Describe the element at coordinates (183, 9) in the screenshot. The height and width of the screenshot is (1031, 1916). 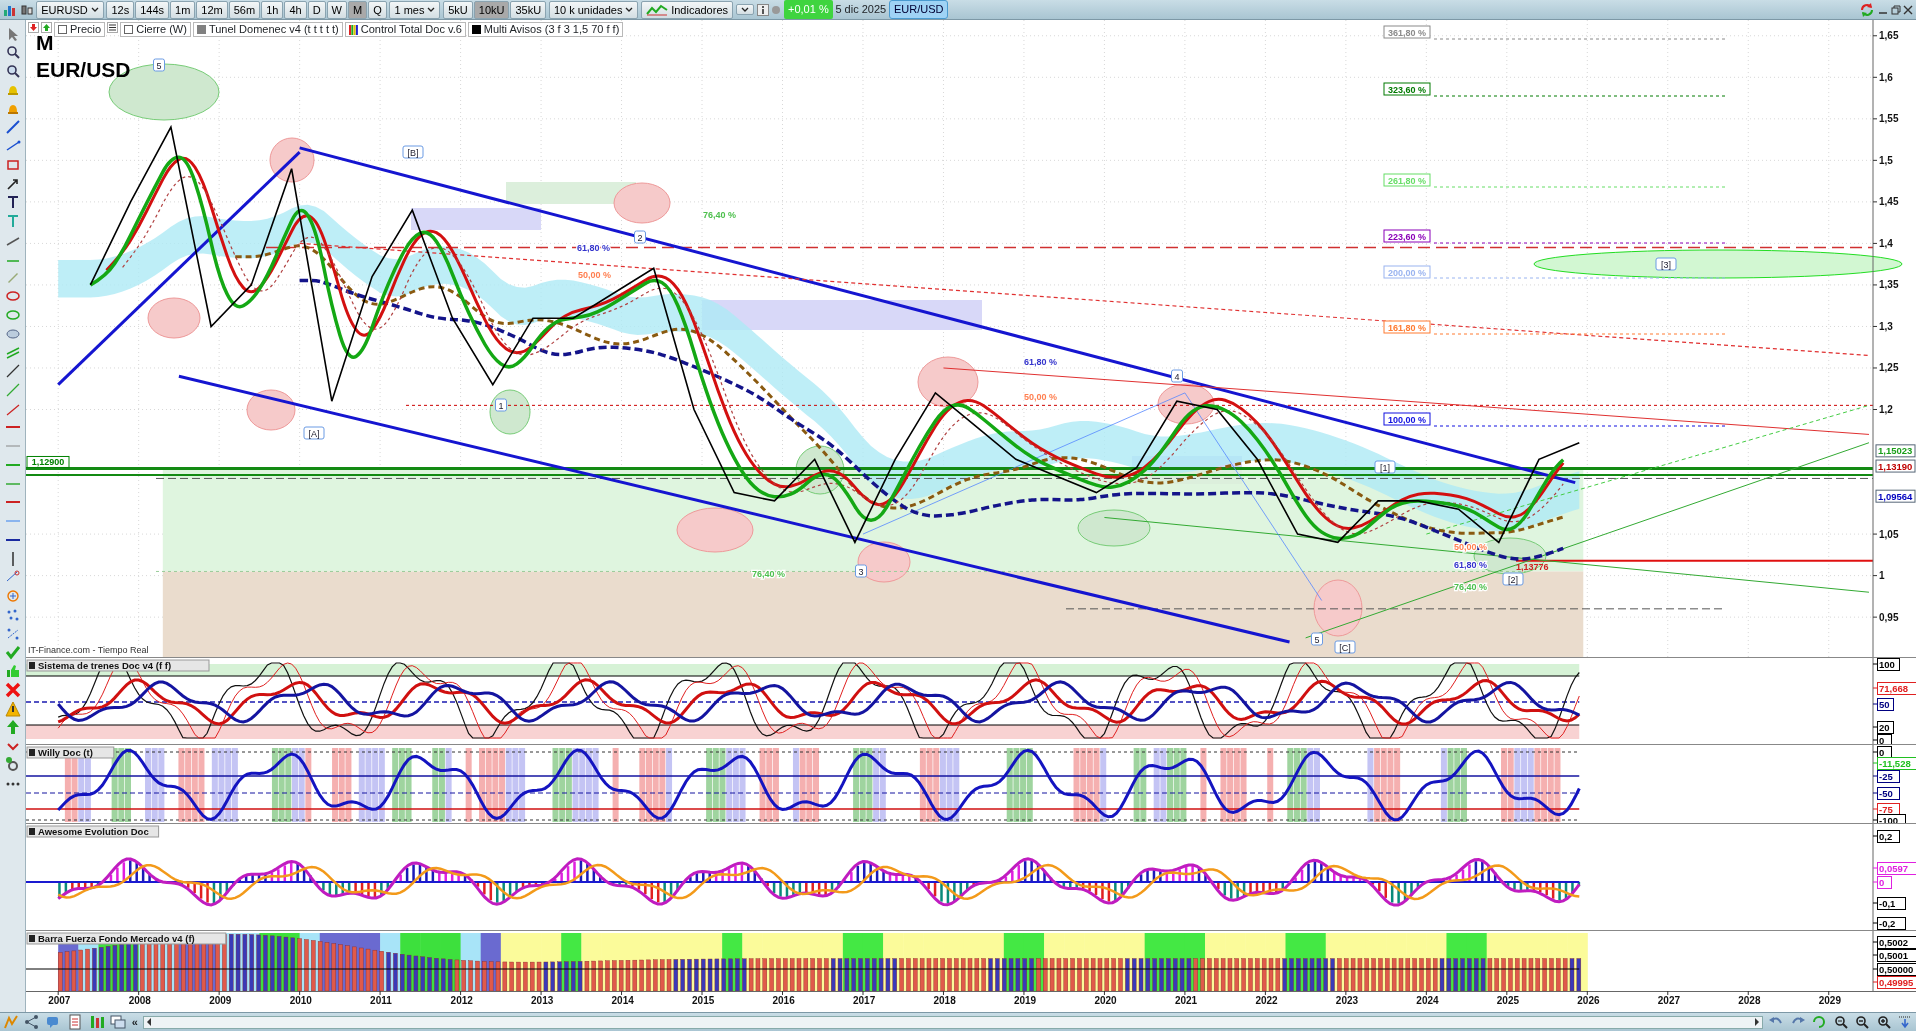
I see `timeframe-button: 1m` at that location.